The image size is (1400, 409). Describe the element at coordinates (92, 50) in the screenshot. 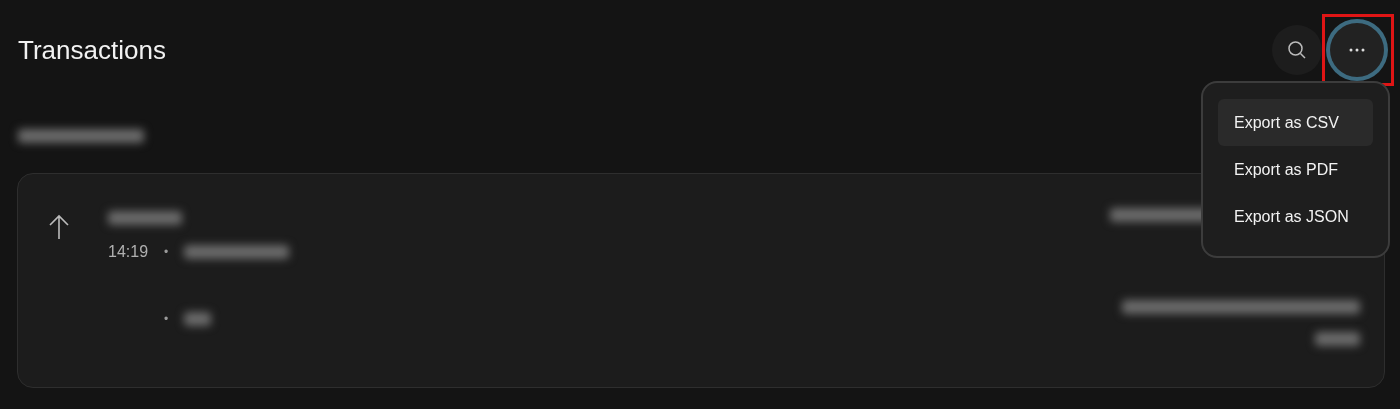

I see `page-title: Transactions` at that location.